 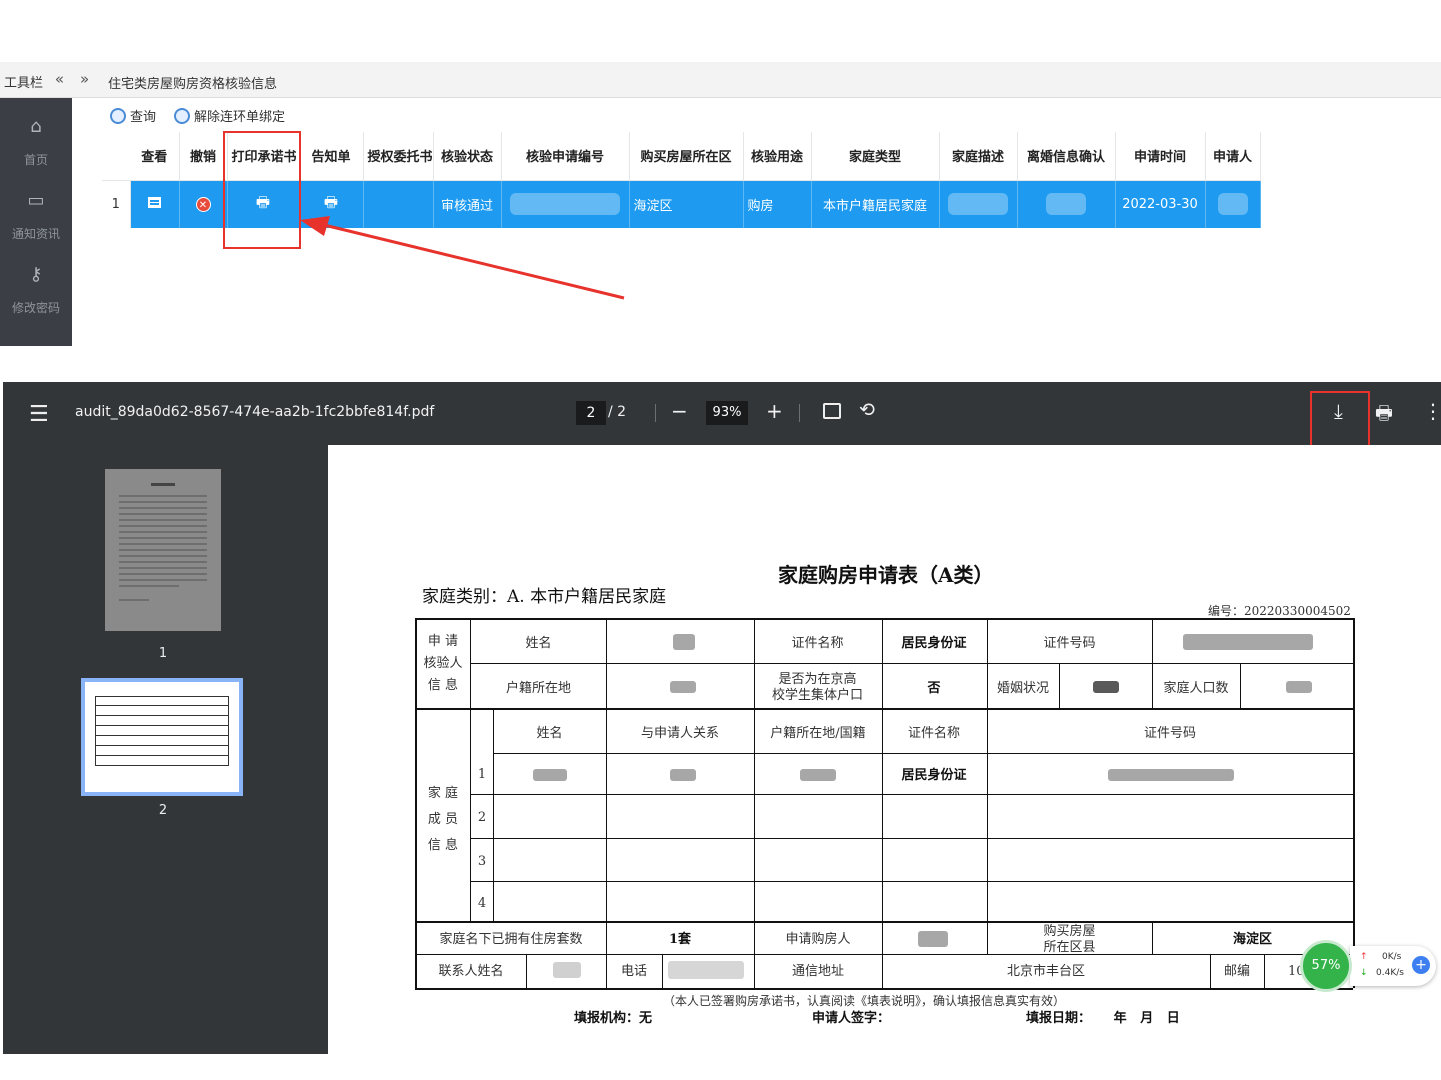 What do you see at coordinates (1392, 957) in the screenshot?
I see `upload-speed: 0K/s` at bounding box center [1392, 957].